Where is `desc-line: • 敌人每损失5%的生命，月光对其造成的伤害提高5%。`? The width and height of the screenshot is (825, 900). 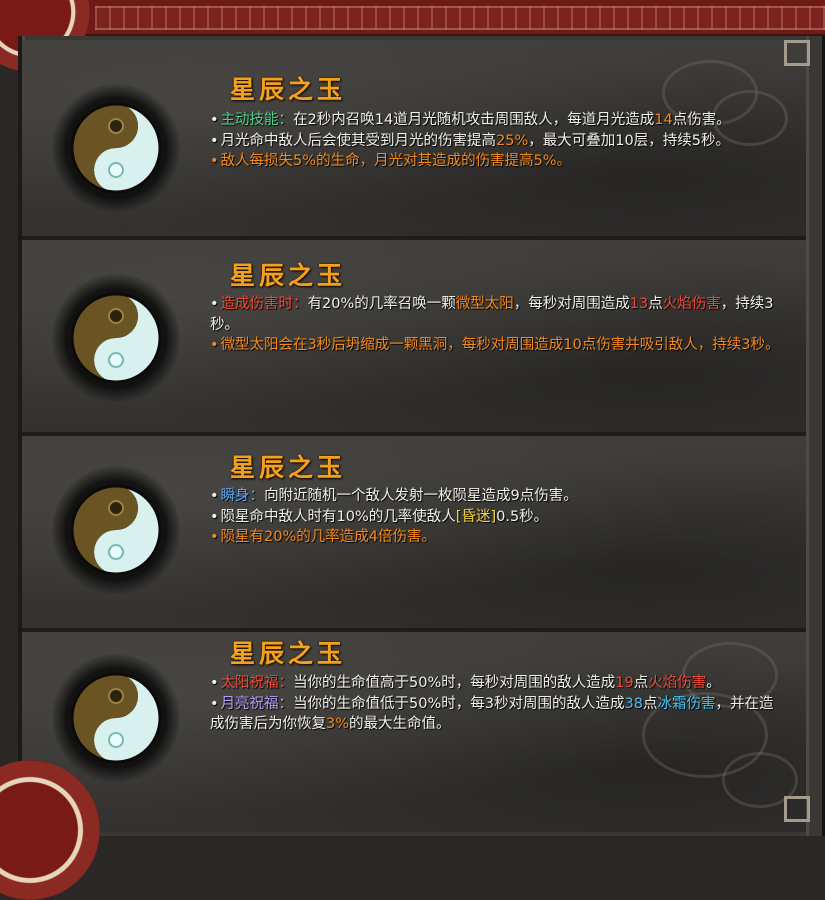 desc-line: • 敌人每损失5%的生命，月光对其造成的伤害提高5%。 is located at coordinates (391, 161).